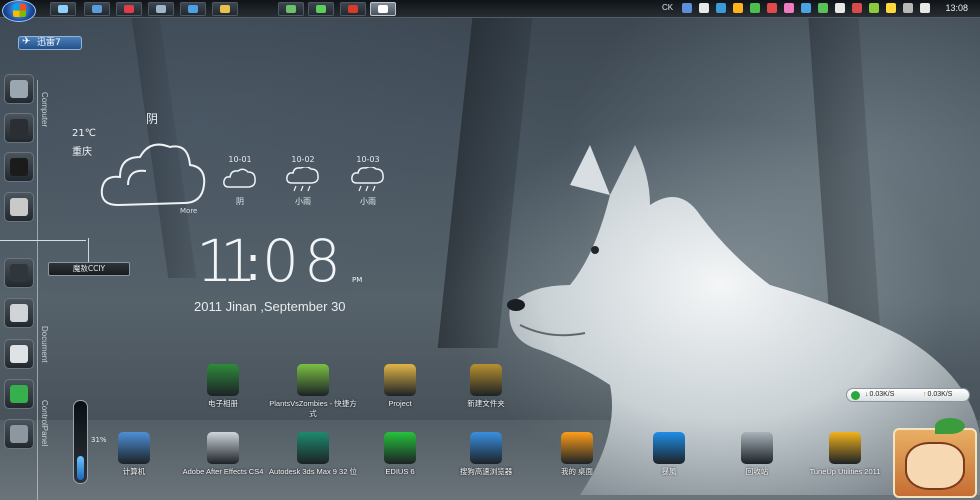  Describe the element at coordinates (50, 43) in the screenshot. I see `xunlei-button: 迅雷7` at that location.